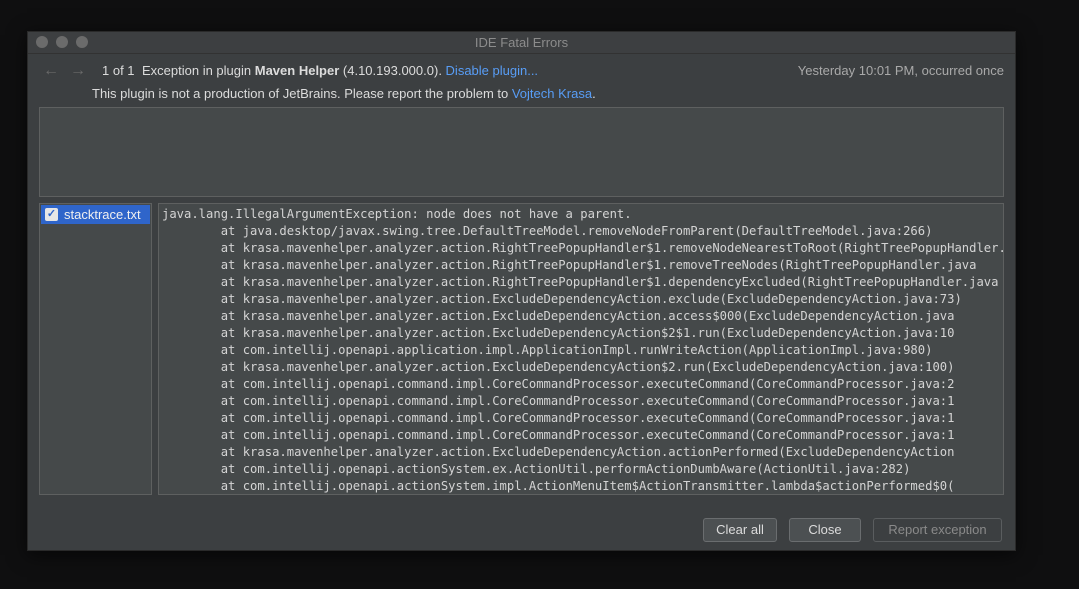 This screenshot has height=589, width=1079. What do you see at coordinates (552, 93) in the screenshot?
I see `author-link: Vojtech Krasa` at bounding box center [552, 93].